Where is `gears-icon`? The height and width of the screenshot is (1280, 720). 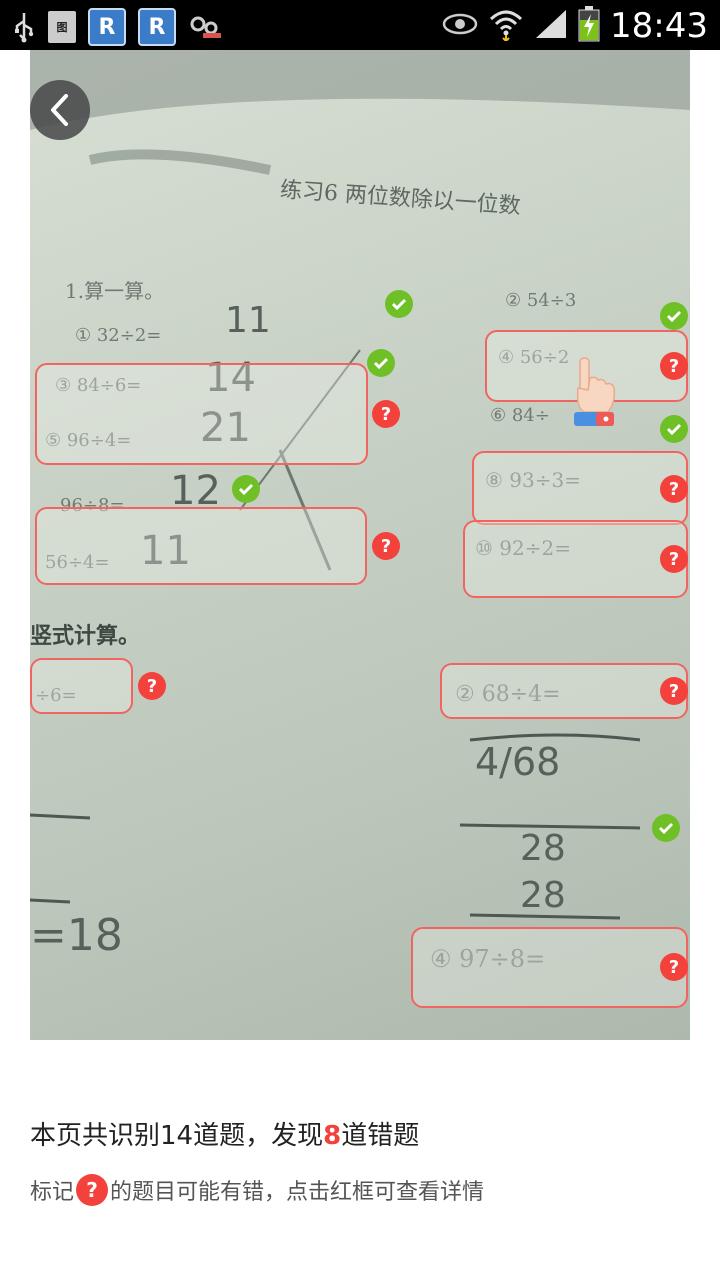
gears-icon is located at coordinates (206, 27).